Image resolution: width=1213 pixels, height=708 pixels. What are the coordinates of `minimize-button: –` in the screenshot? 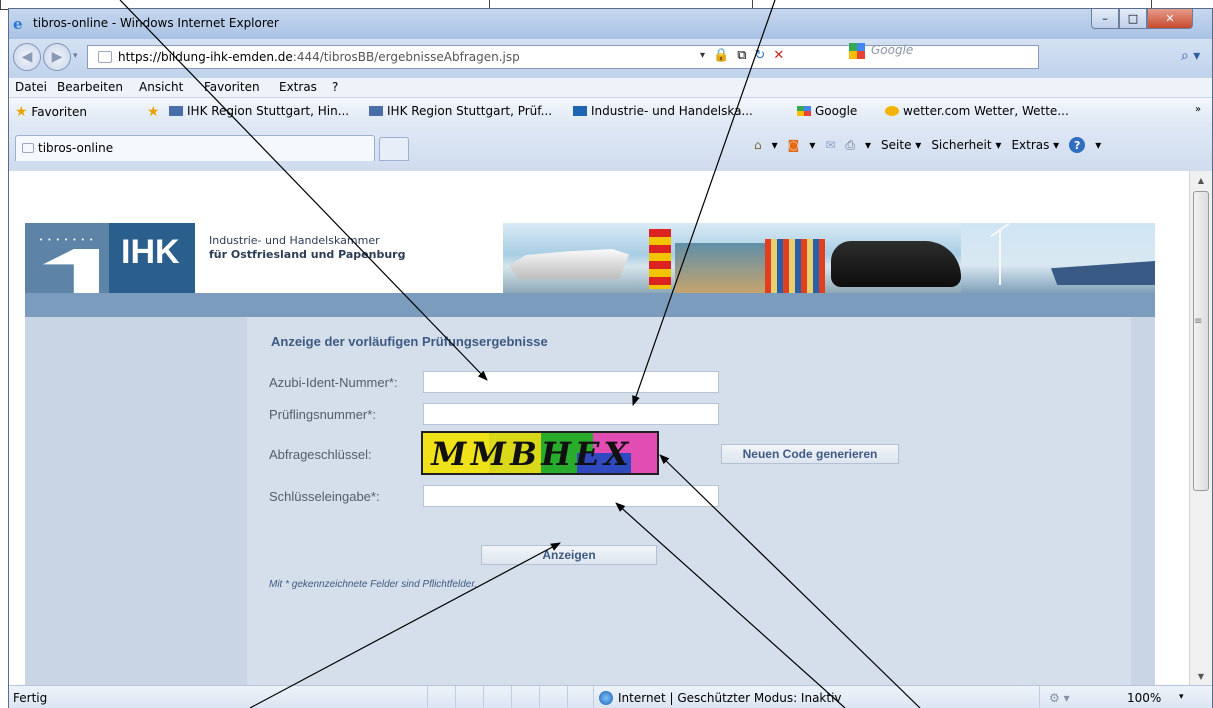 It's located at (1105, 19).